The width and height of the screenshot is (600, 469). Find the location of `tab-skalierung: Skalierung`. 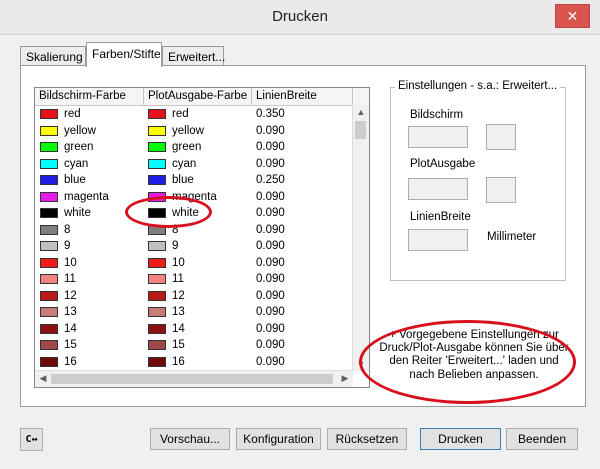

tab-skalierung: Skalierung is located at coordinates (53, 56).